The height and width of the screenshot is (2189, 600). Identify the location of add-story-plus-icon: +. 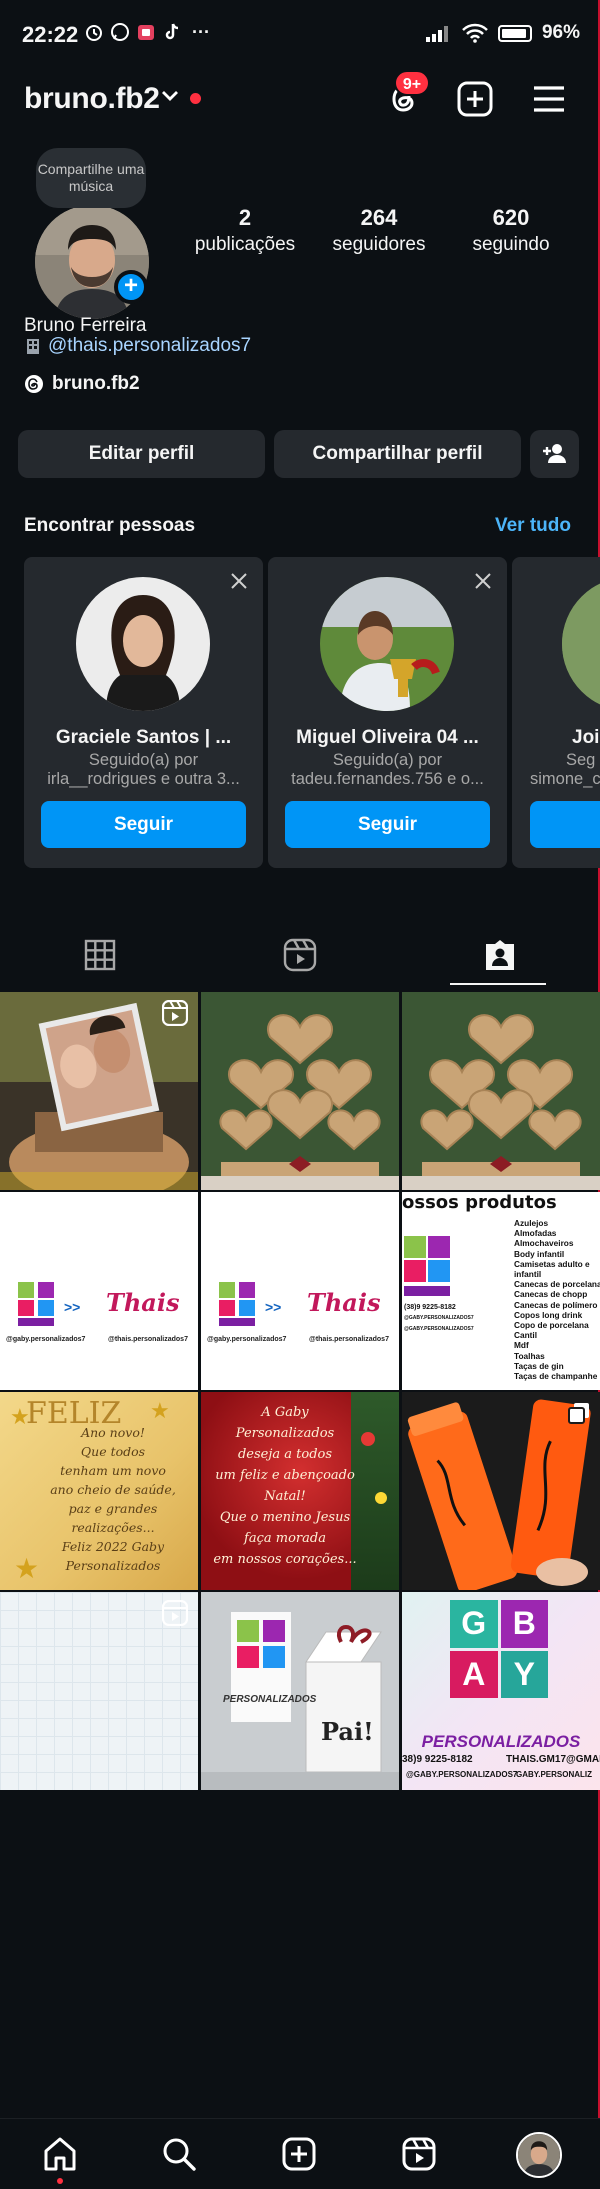
(131, 287).